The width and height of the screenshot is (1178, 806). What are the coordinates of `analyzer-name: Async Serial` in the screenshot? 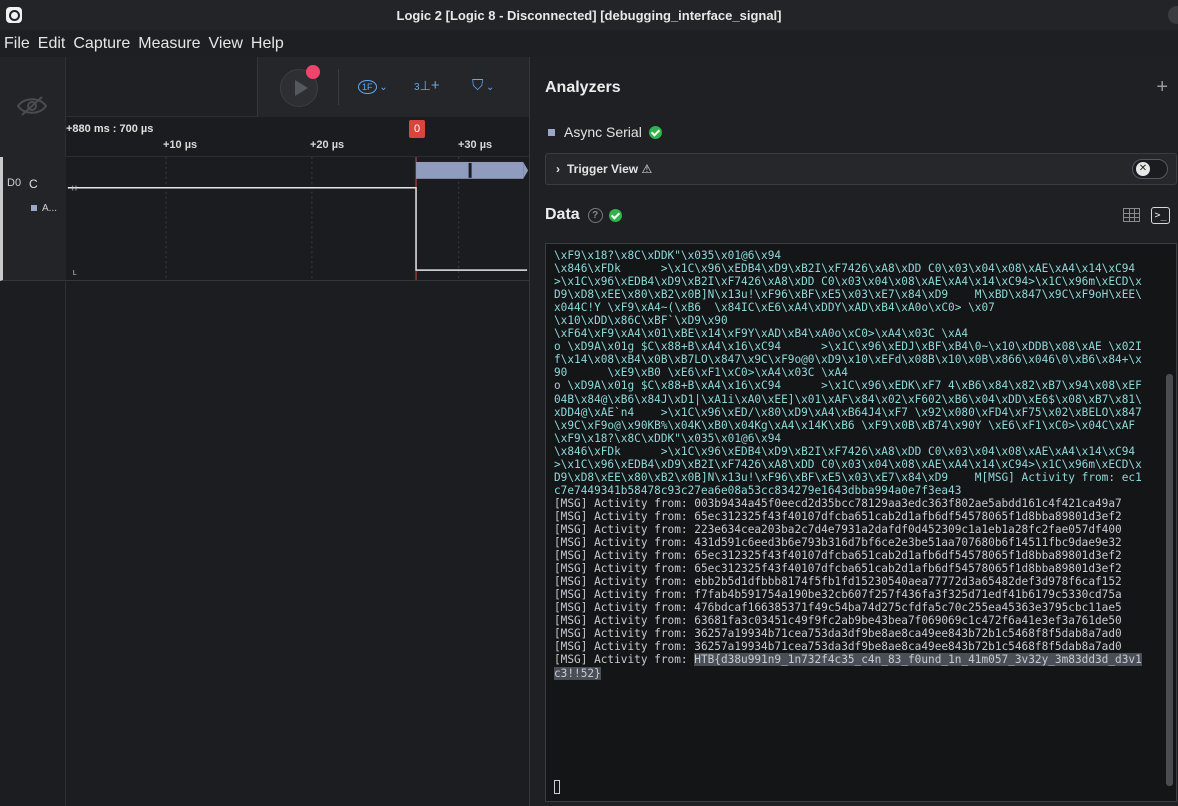 It's located at (603, 132).